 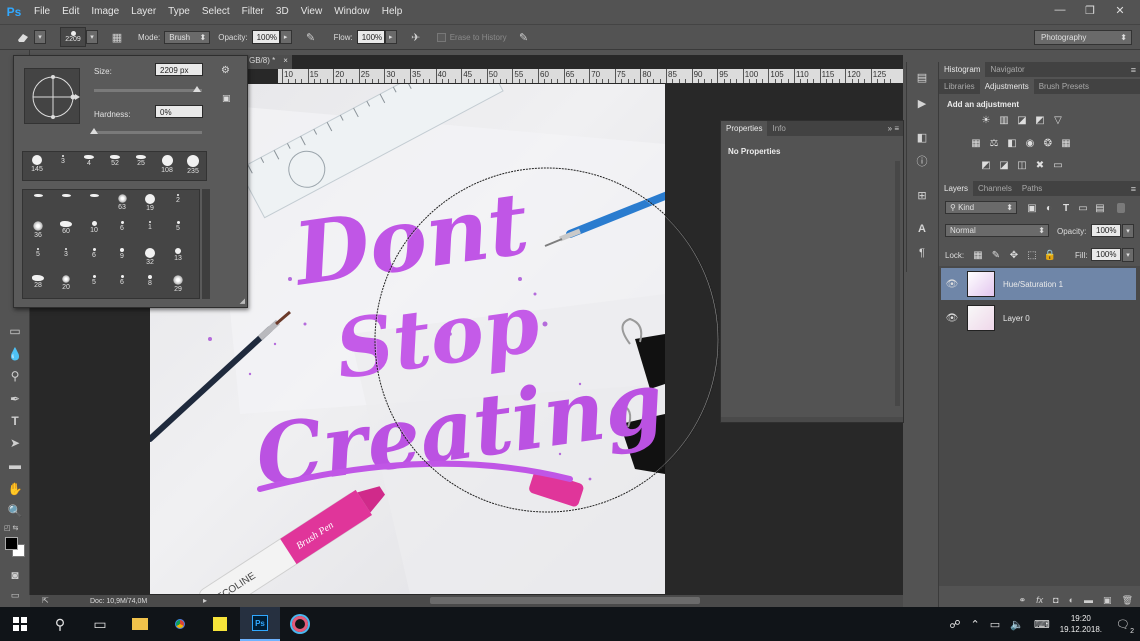 I want to click on brush-preset-cell: 1, so click(x=150, y=226).